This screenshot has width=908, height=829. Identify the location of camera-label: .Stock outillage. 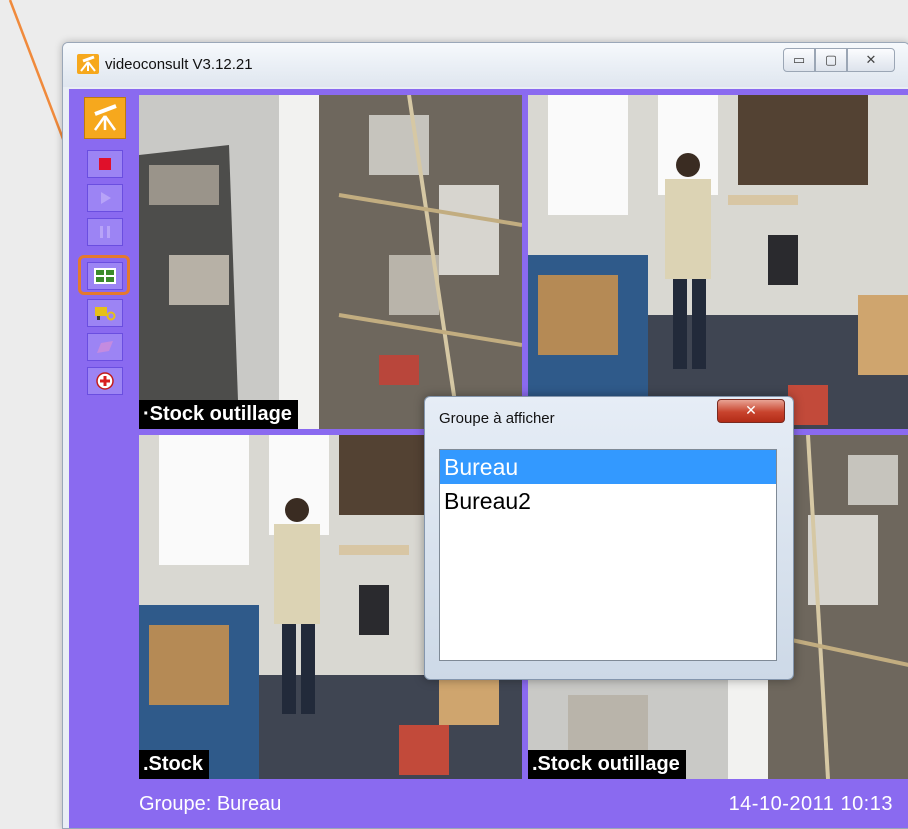
(607, 764).